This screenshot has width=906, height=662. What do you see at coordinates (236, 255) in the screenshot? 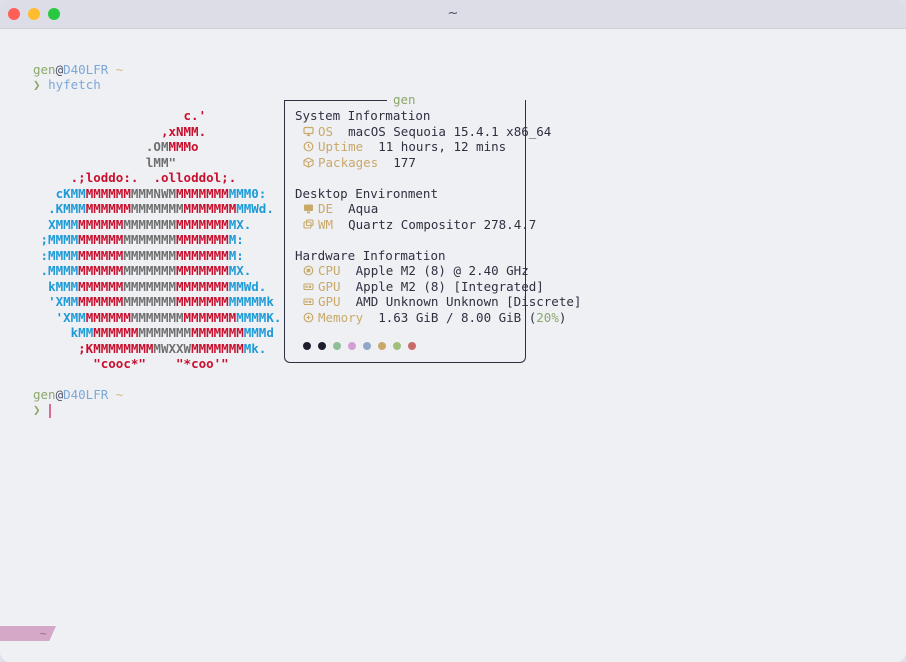
I see `logo-segment: M:` at bounding box center [236, 255].